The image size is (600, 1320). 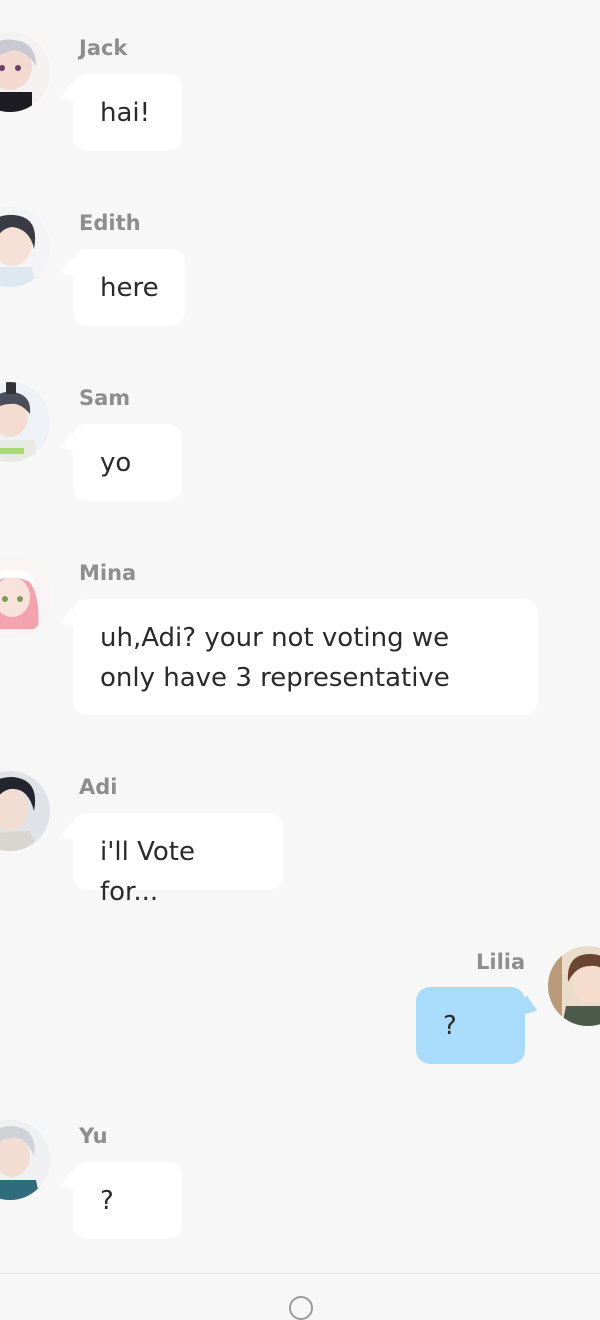 What do you see at coordinates (501, 962) in the screenshot?
I see `sender-name: Lilia` at bounding box center [501, 962].